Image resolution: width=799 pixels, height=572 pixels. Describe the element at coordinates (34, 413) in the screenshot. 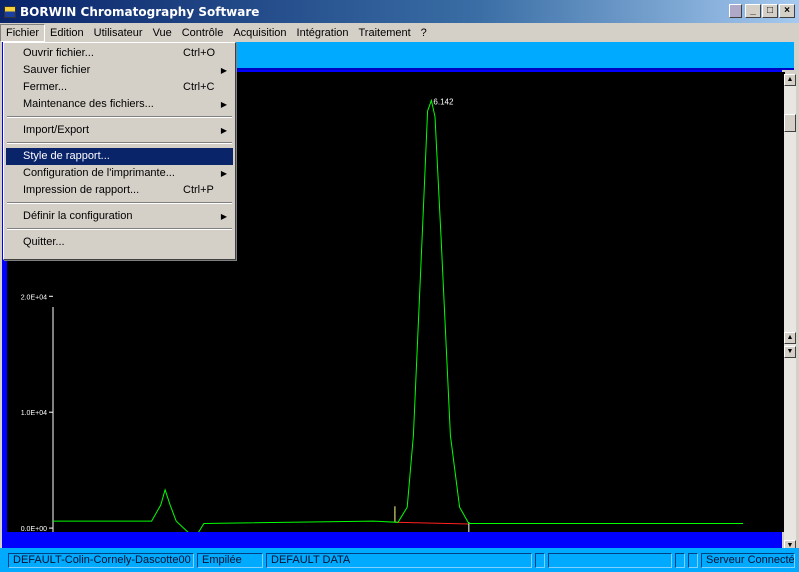

I see `y-tick-label: 1.0E+04` at that location.